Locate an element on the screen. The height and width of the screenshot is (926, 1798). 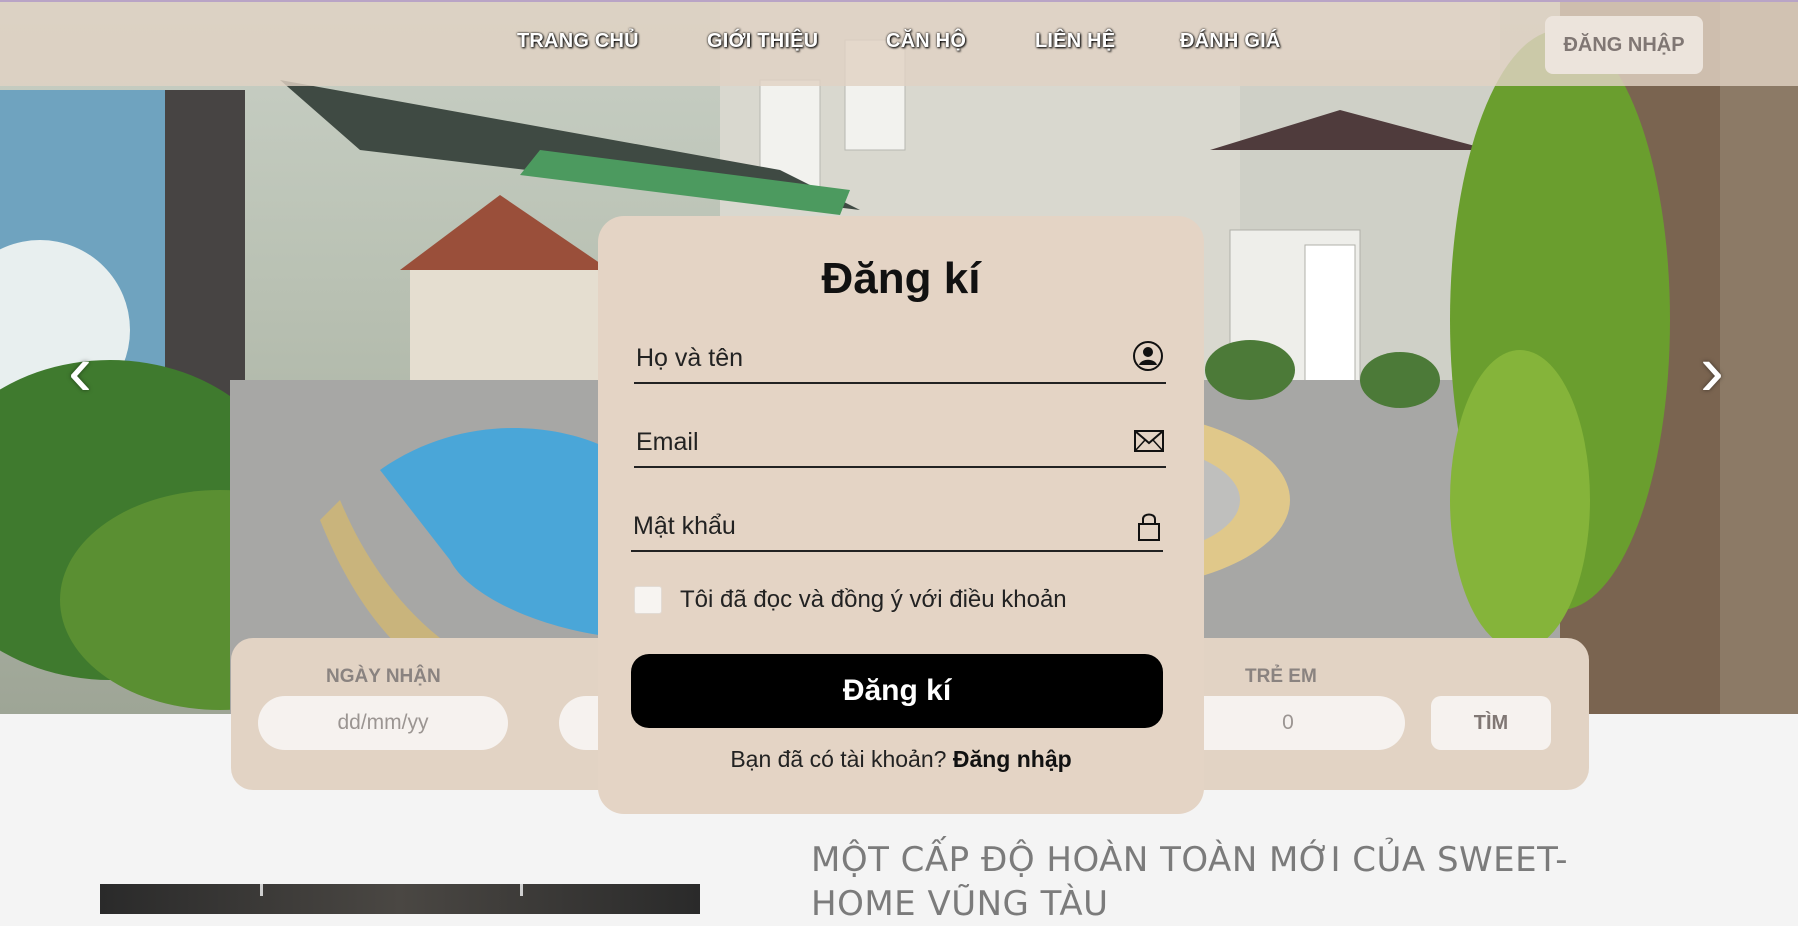
search-button: TÌM is located at coordinates (1491, 723).